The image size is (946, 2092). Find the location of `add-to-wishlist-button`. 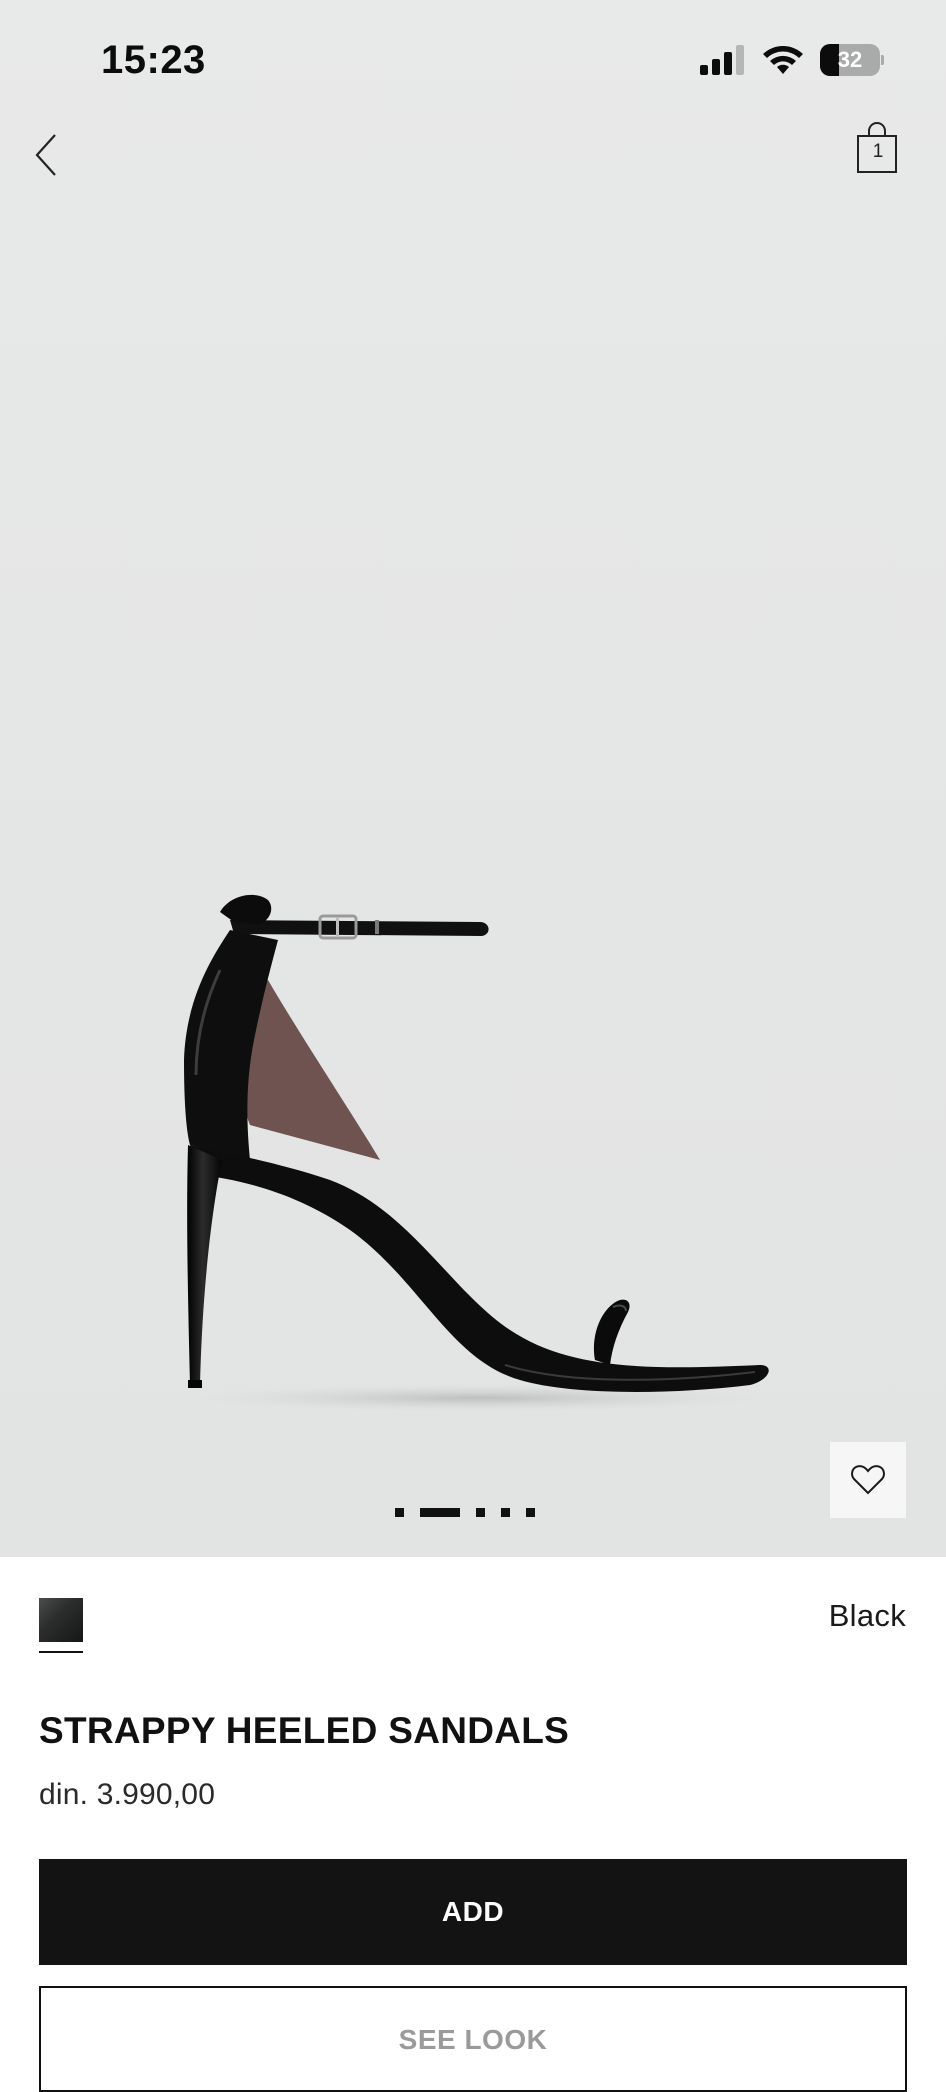

add-to-wishlist-button is located at coordinates (868, 1480).